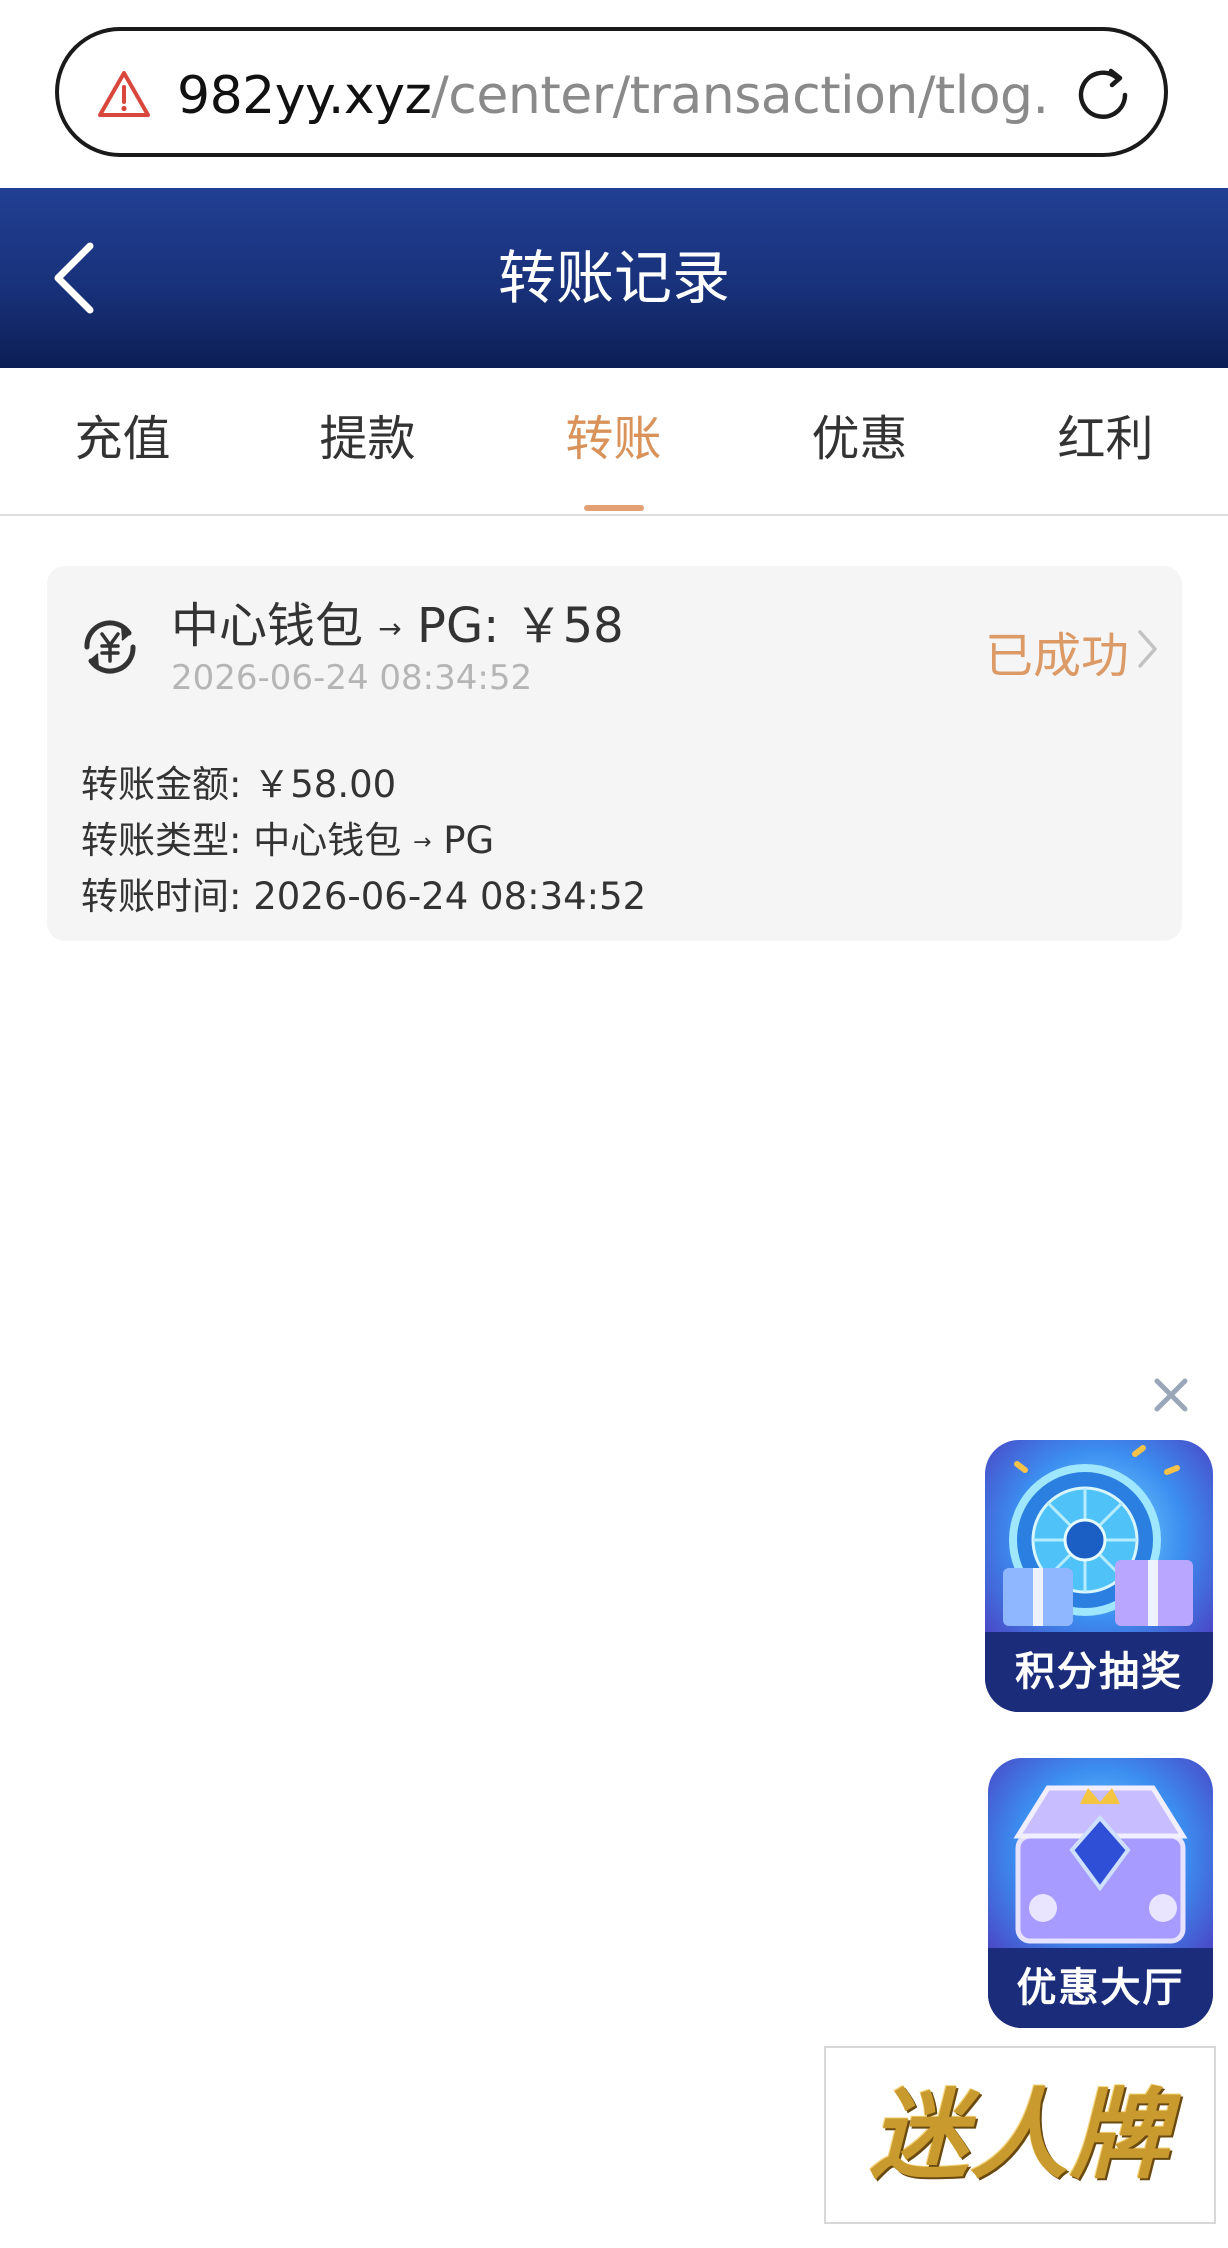  Describe the element at coordinates (352, 678) in the screenshot. I see `record-date: 2026-06-24 08:34:52` at that location.